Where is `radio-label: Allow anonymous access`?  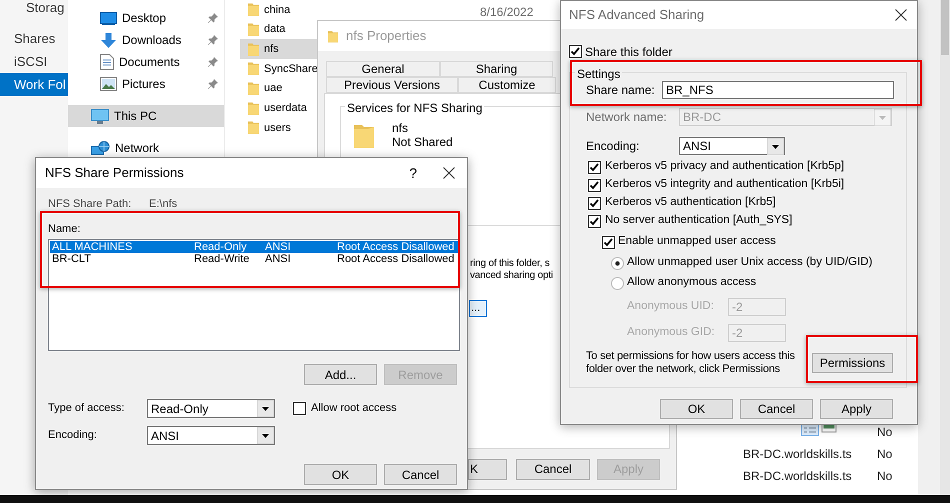 radio-label: Allow anonymous access is located at coordinates (691, 282).